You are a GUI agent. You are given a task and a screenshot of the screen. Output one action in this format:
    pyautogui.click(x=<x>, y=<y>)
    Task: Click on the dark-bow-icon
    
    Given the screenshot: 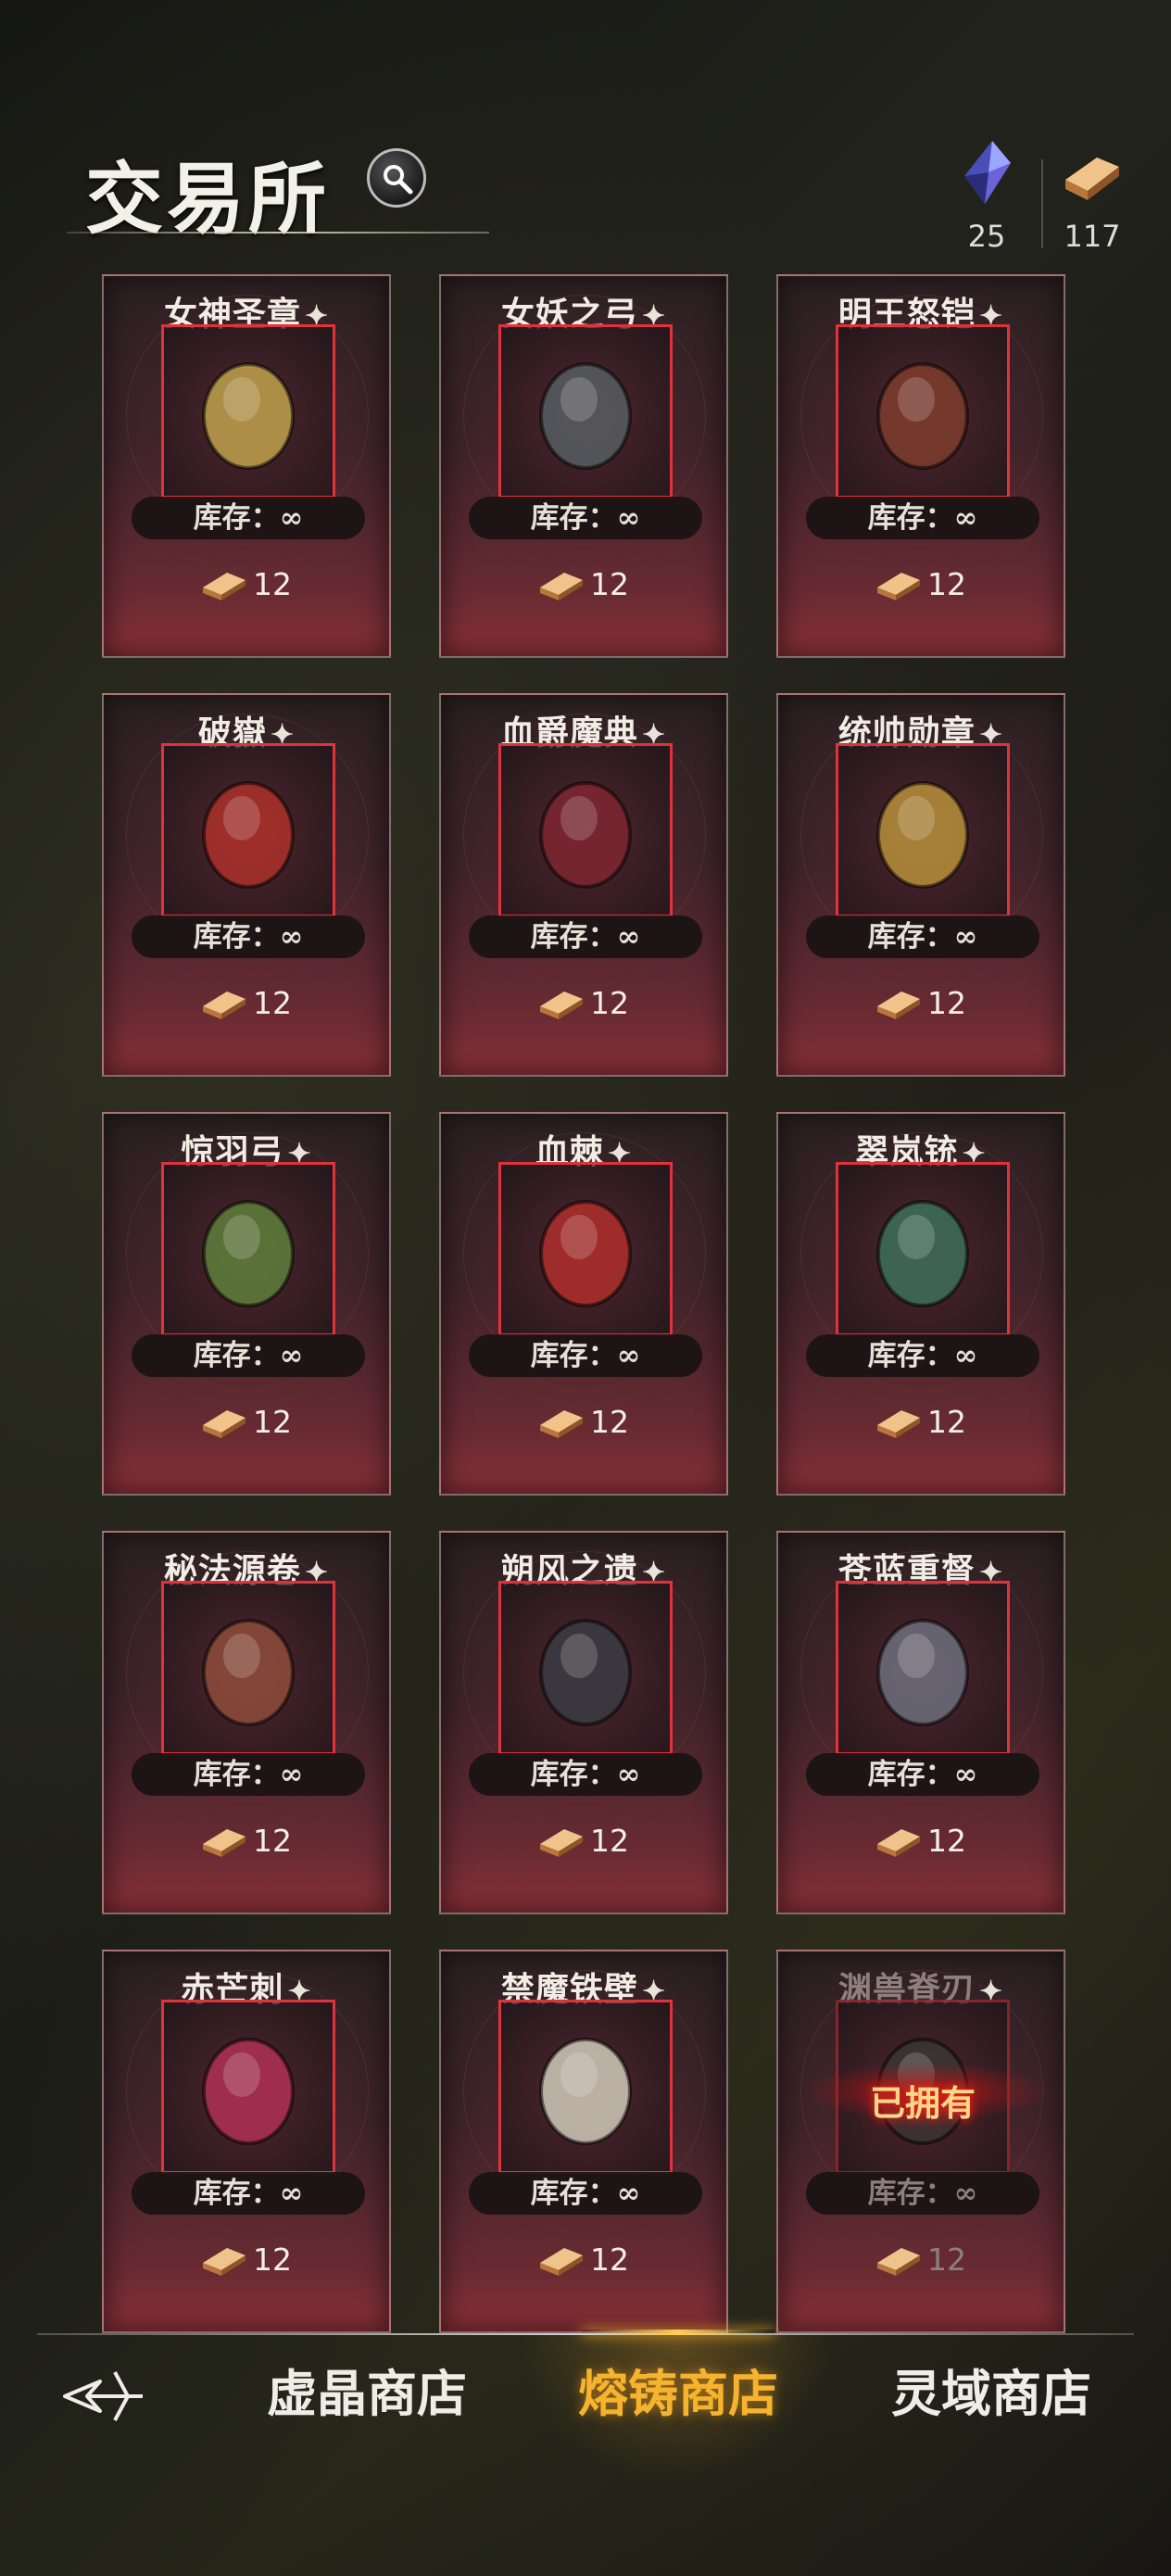 What is the action you would take?
    pyautogui.click(x=585, y=416)
    